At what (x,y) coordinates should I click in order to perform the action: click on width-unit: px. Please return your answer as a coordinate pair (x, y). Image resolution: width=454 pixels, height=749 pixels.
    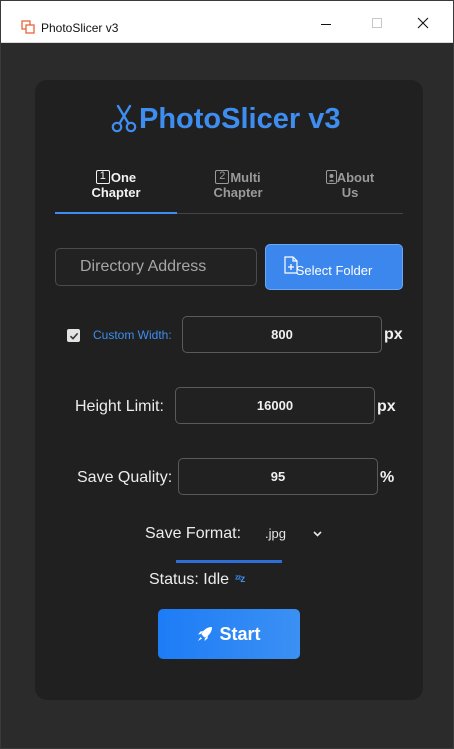
    Looking at the image, I should click on (393, 334).